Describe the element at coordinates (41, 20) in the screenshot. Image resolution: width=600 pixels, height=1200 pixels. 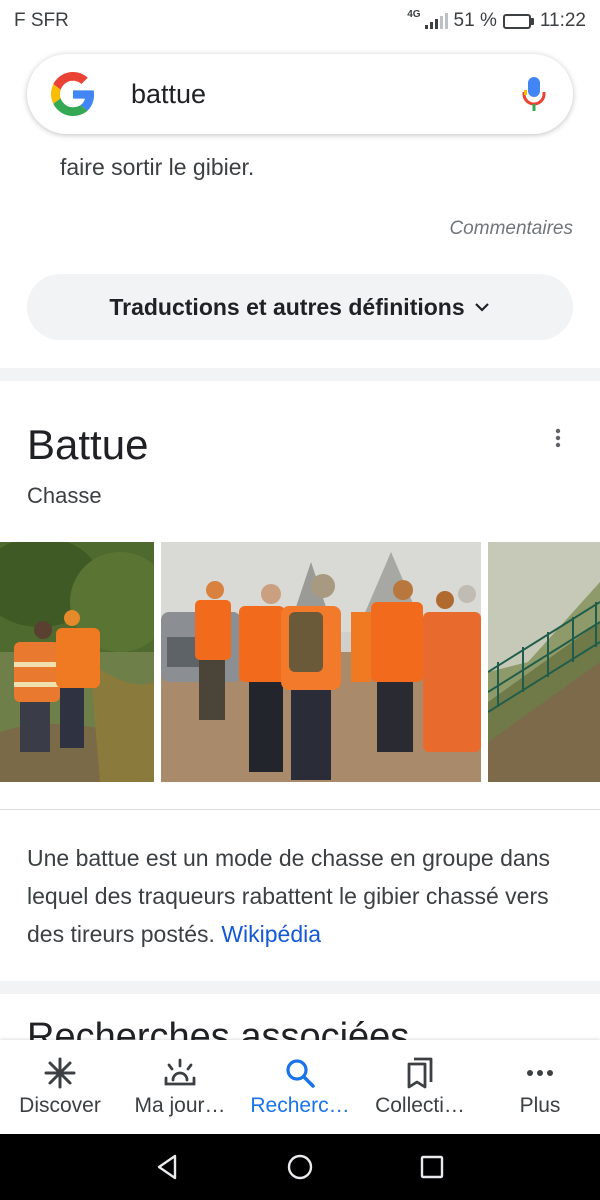
I see `carrier-label: F SFR` at that location.